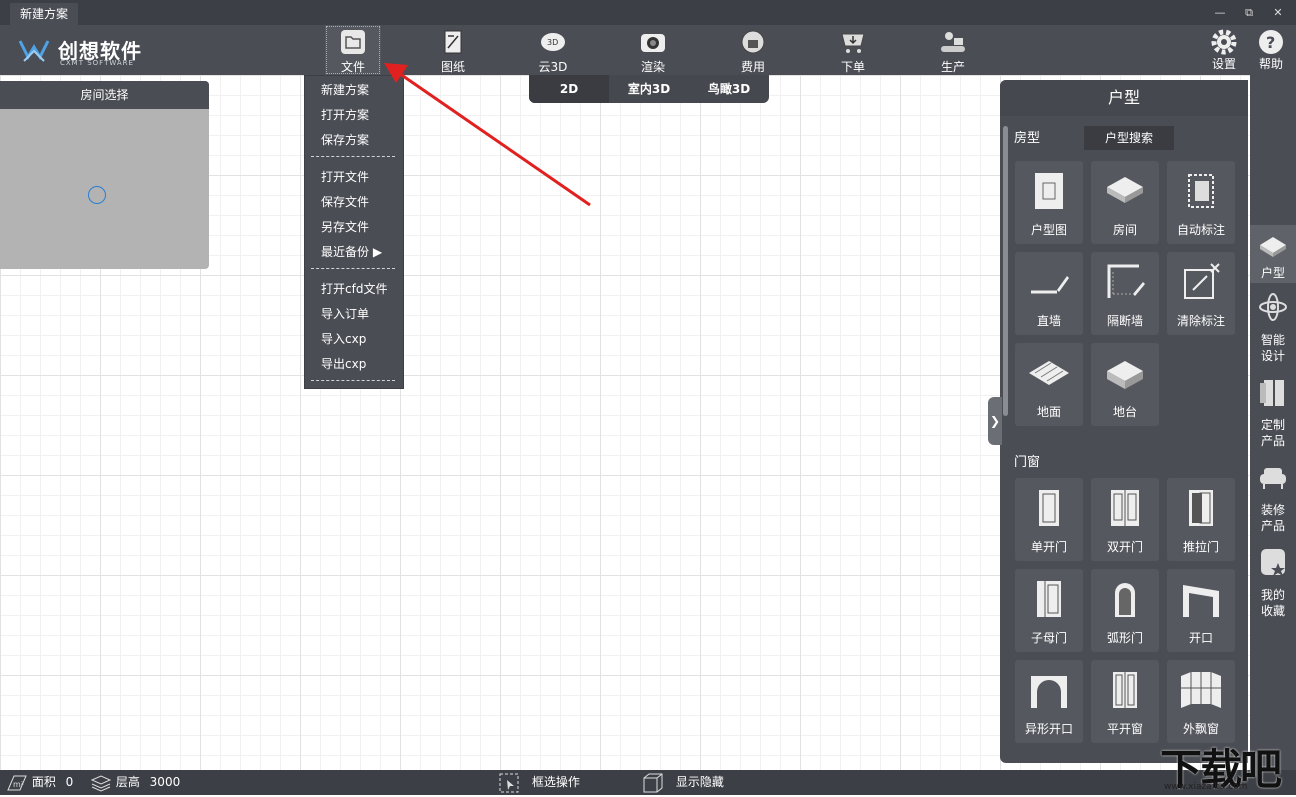 The height and width of the screenshot is (797, 1296). Describe the element at coordinates (1273, 497) in the screenshot. I see `sidebar-item-decoration-product: 装修 产品` at that location.